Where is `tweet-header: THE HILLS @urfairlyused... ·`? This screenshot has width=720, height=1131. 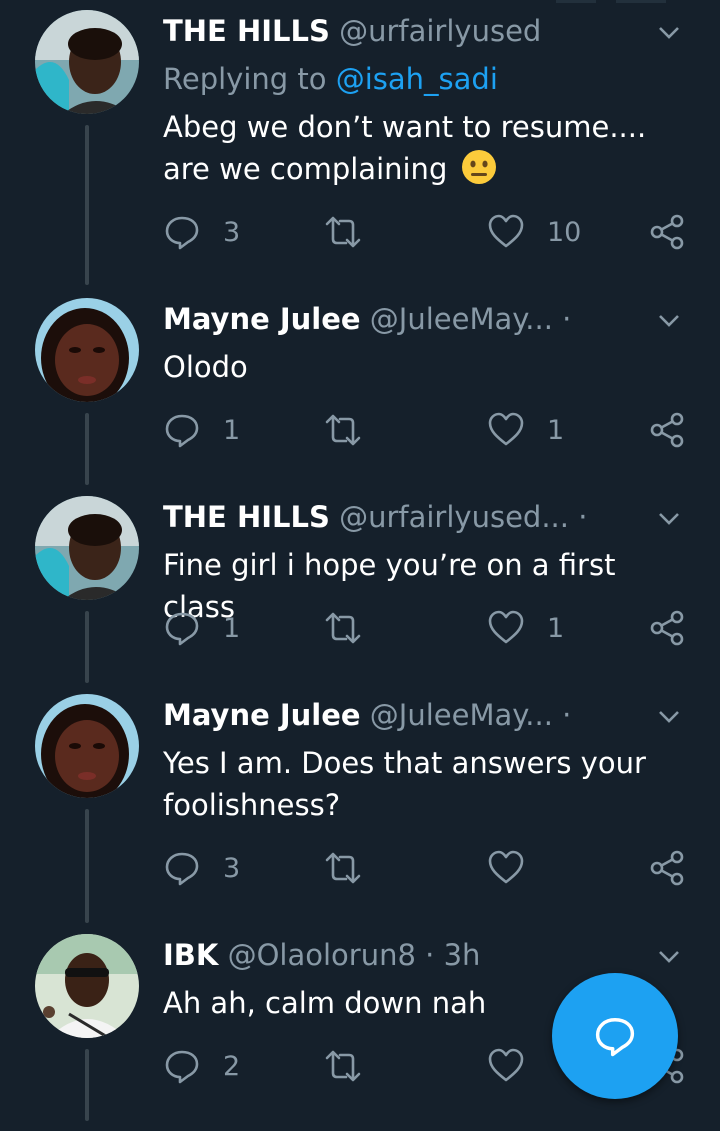 tweet-header: THE HILLS @urfairlyused... · is located at coordinates (396, 517).